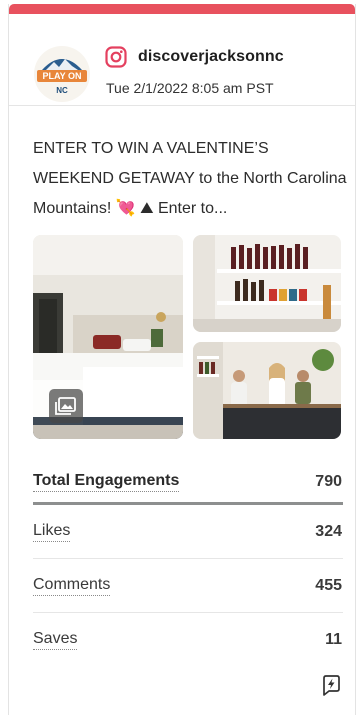  What do you see at coordinates (188, 586) in the screenshot?
I see `stat-row-comments: Comments 455` at bounding box center [188, 586].